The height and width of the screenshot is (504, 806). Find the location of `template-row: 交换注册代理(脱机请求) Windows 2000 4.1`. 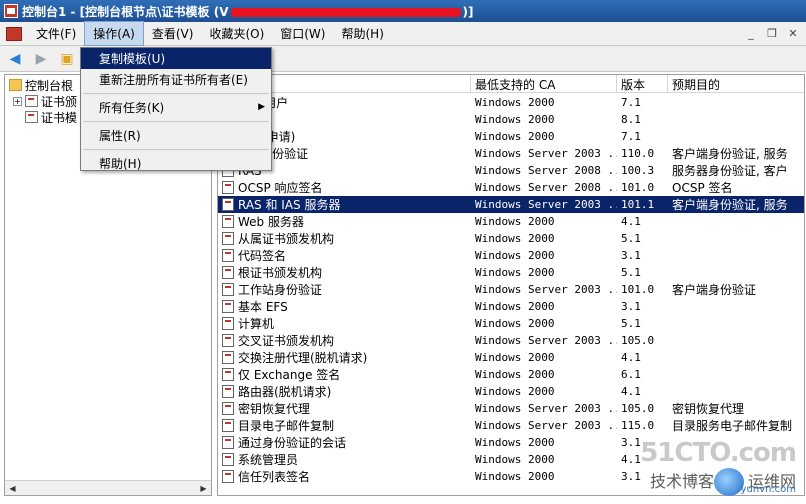

template-row: 交换注册代理(脱机请求) Windows 2000 4.1 is located at coordinates (511, 357).